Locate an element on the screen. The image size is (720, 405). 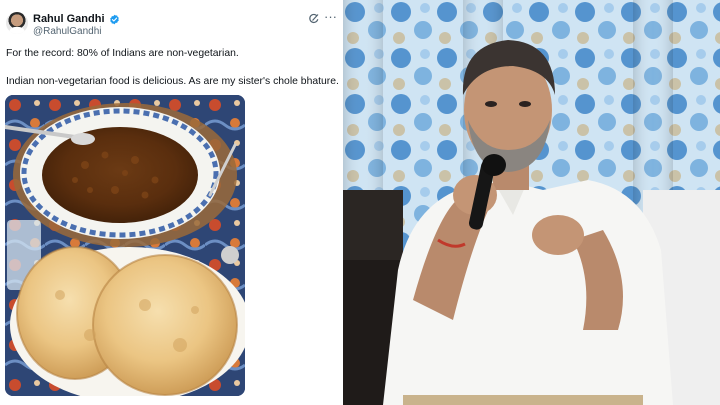
handle: @RahulGandhi is located at coordinates (67, 31).